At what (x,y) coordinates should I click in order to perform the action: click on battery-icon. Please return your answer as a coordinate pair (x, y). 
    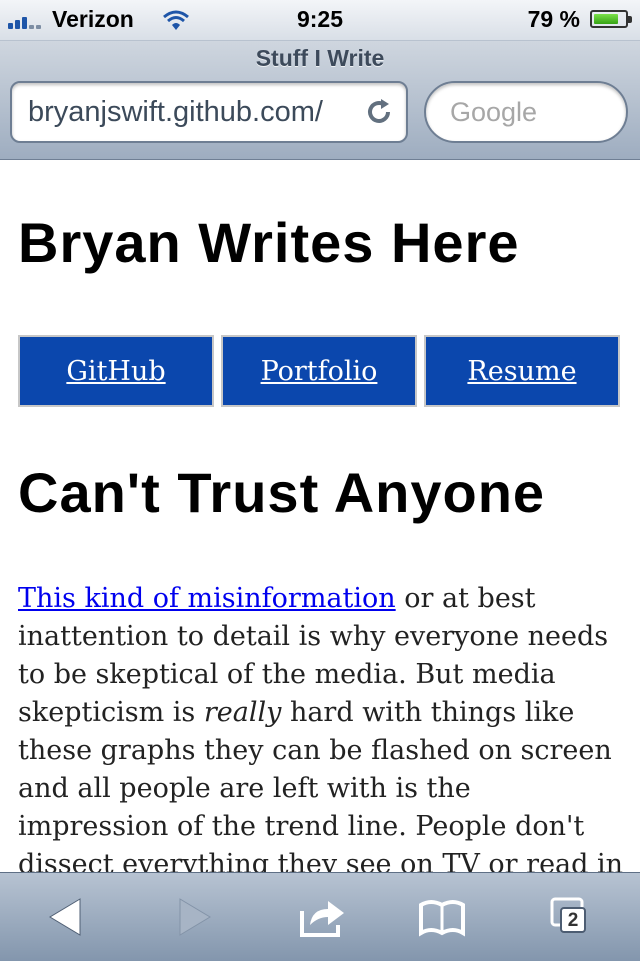
    Looking at the image, I should click on (611, 19).